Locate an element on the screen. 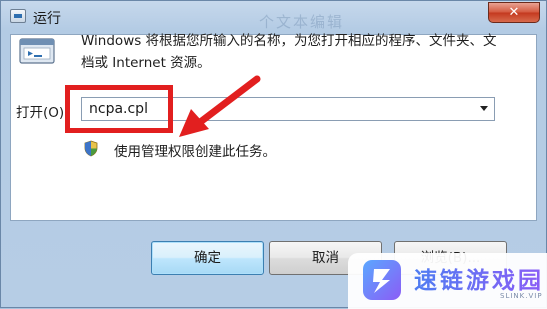 This screenshot has height=309, width=547. site-watermark: 速链游戏园 SLINK.VIP is located at coordinates (447, 281).